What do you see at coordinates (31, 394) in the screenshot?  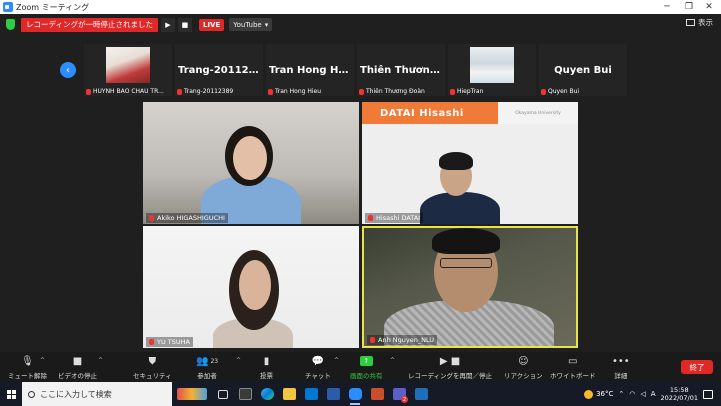 I see `search-icon` at bounding box center [31, 394].